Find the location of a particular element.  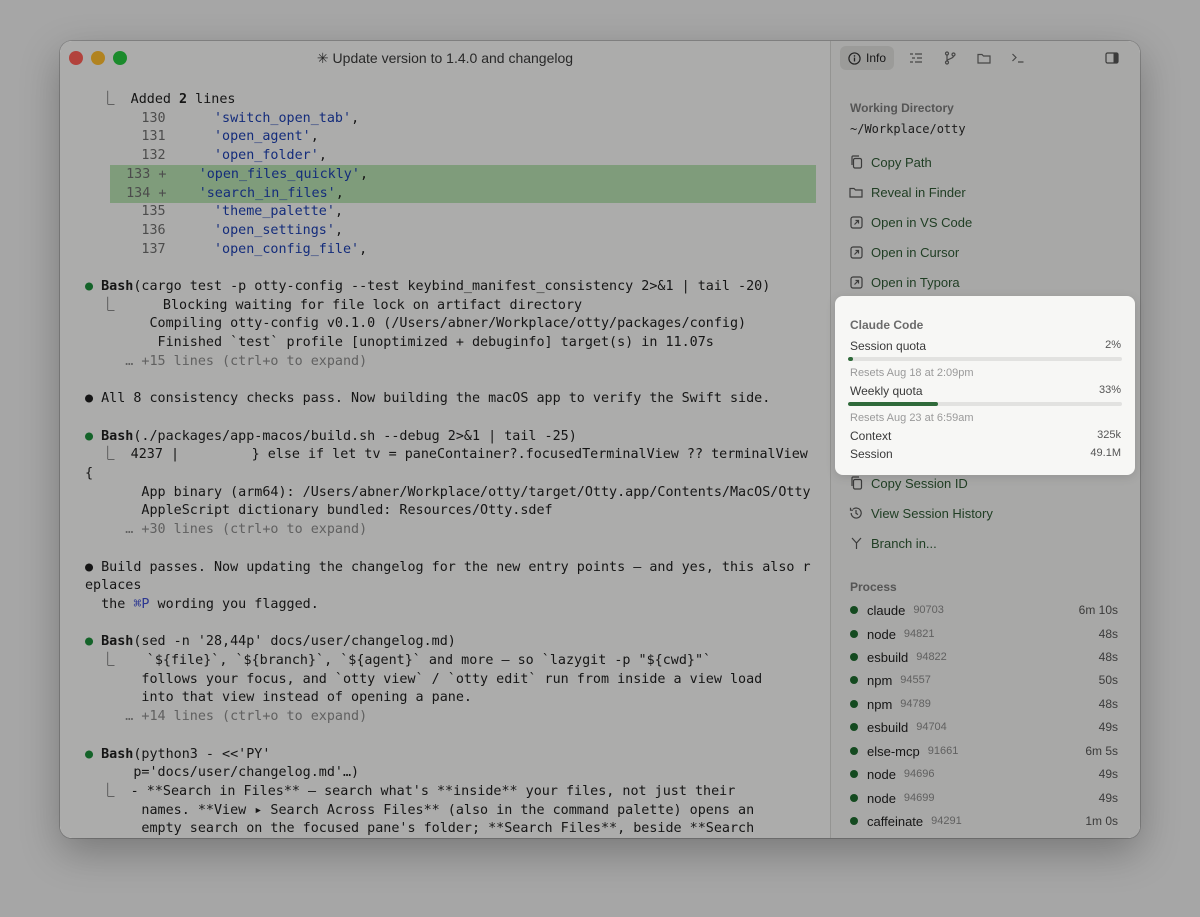

folder-icon is located at coordinates (984, 58).